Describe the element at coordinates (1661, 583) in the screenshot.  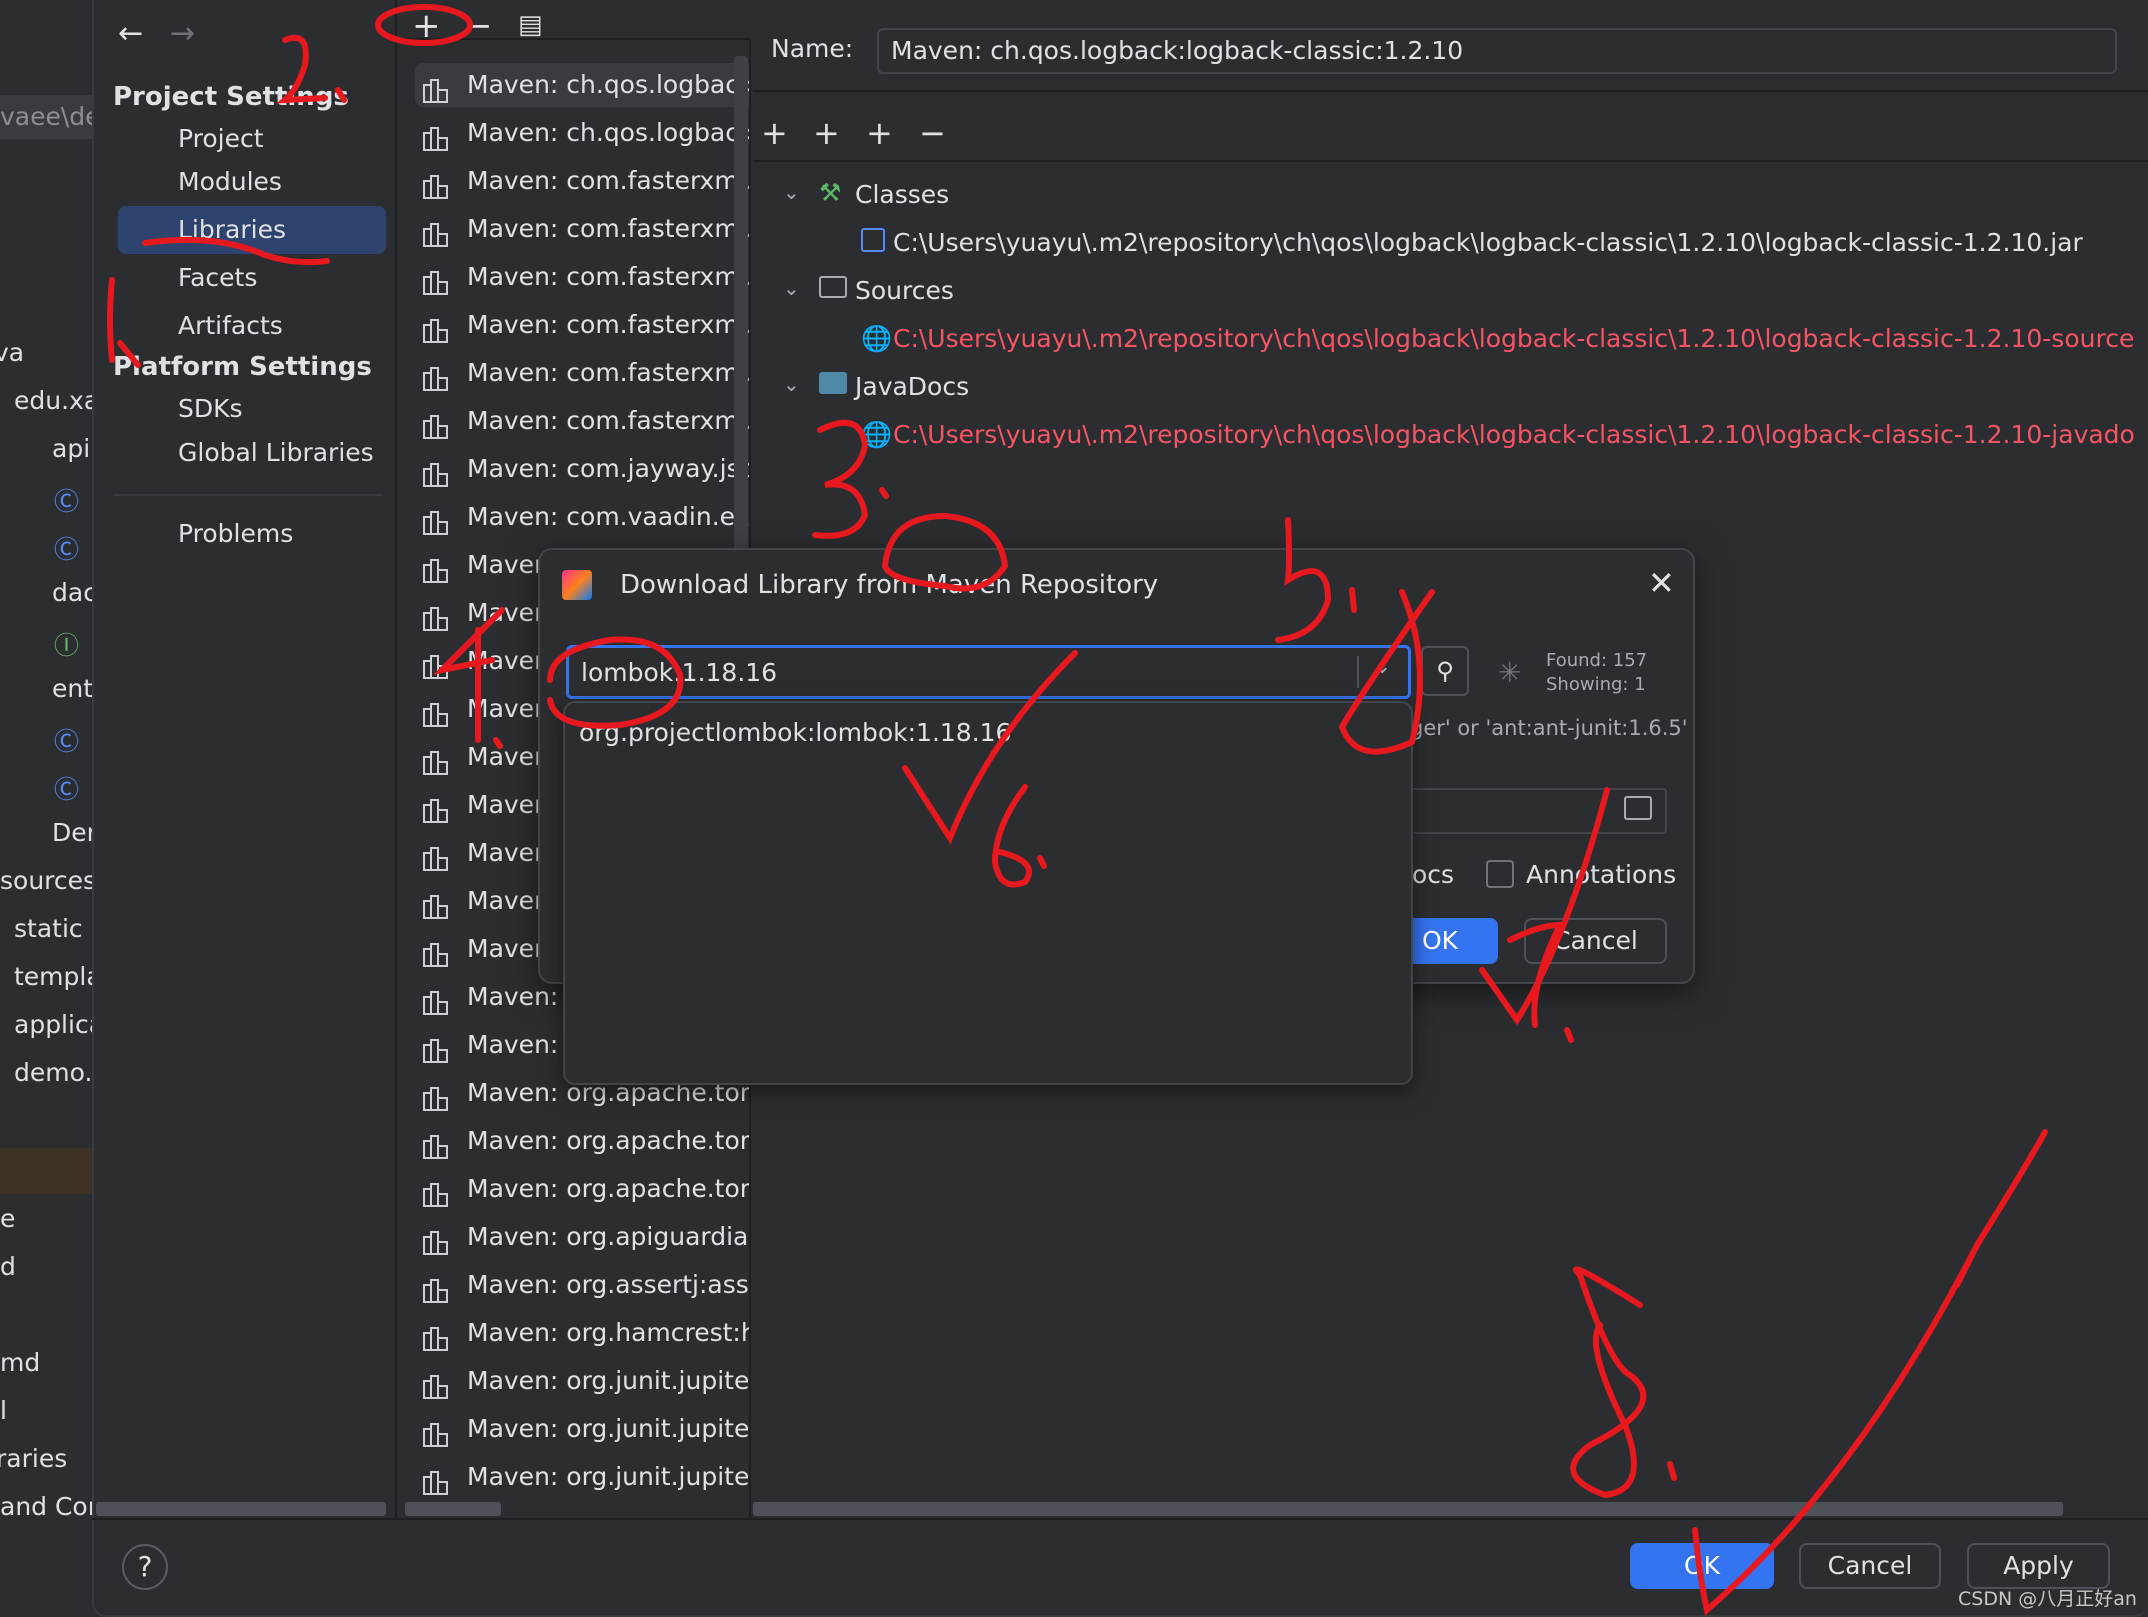
I see `close-icon: ✕` at that location.